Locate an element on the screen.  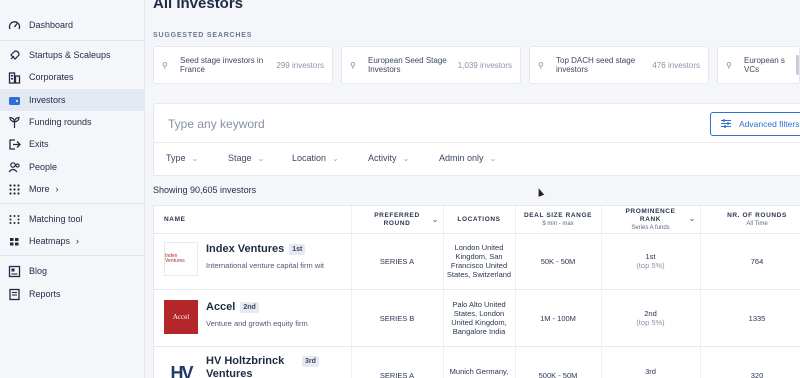
investor-name: Accel 2nd is located at coordinates (232, 307).